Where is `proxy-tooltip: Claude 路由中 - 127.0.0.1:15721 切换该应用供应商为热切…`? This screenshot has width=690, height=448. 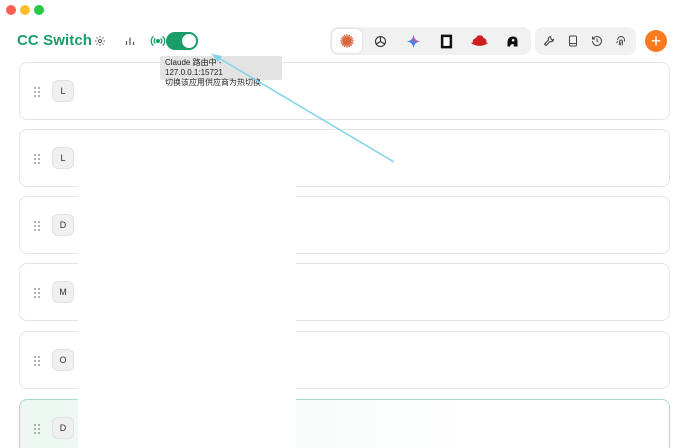 proxy-tooltip: Claude 路由中 - 127.0.0.1:15721 切换该应用供应商为热切… is located at coordinates (221, 71).